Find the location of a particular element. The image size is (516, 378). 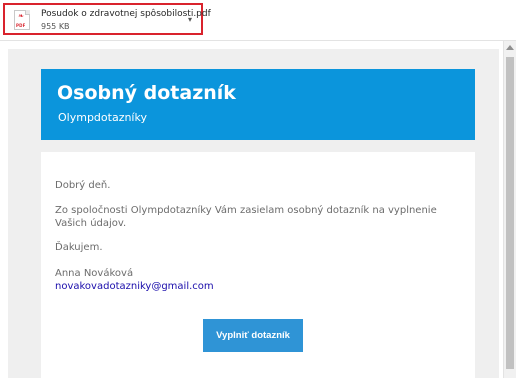

email-greeting: Dobrý deň. is located at coordinates (83, 185).